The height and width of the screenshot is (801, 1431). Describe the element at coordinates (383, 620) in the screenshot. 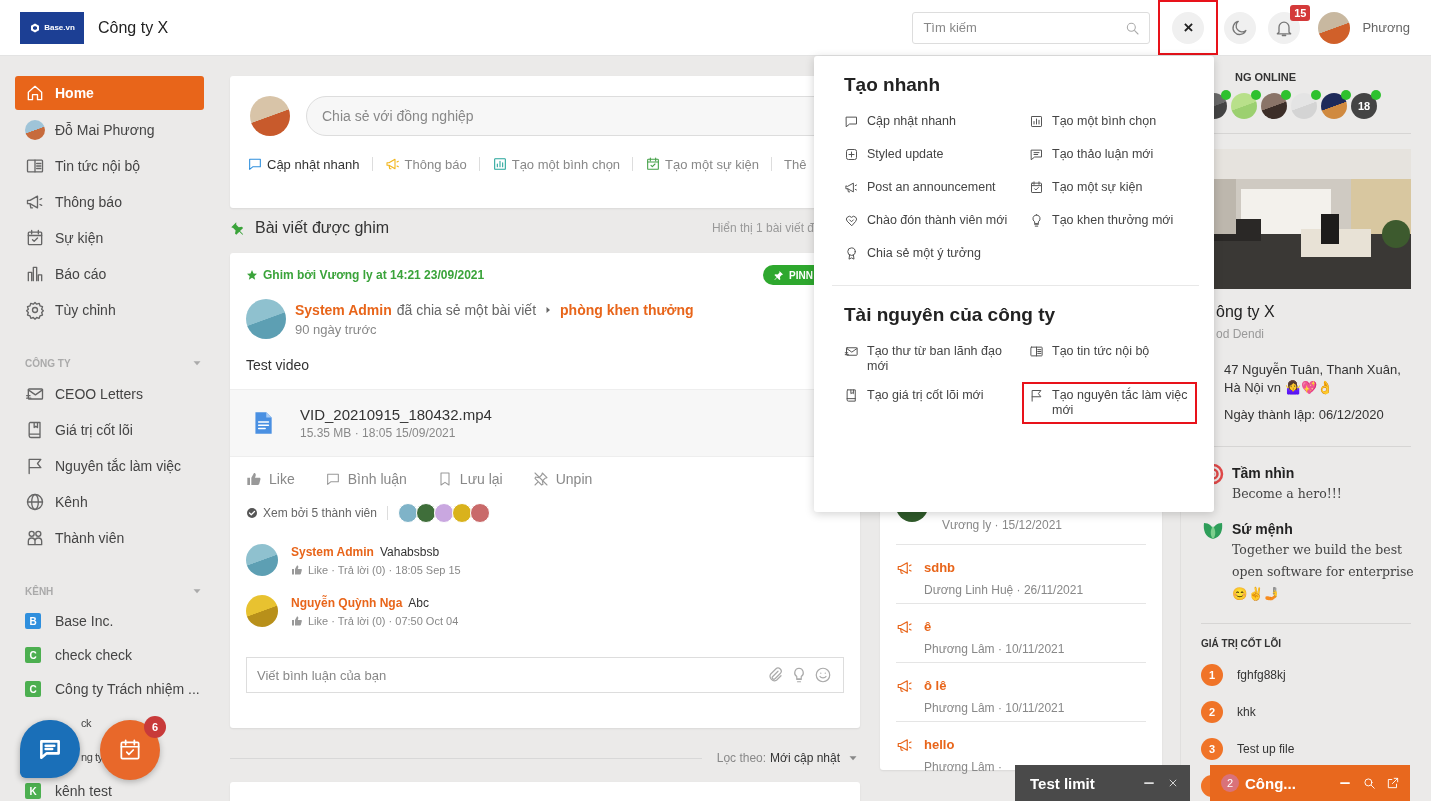

I see `comment-meta: Like · Trả lời (0) · 07:50 Oct 04` at that location.